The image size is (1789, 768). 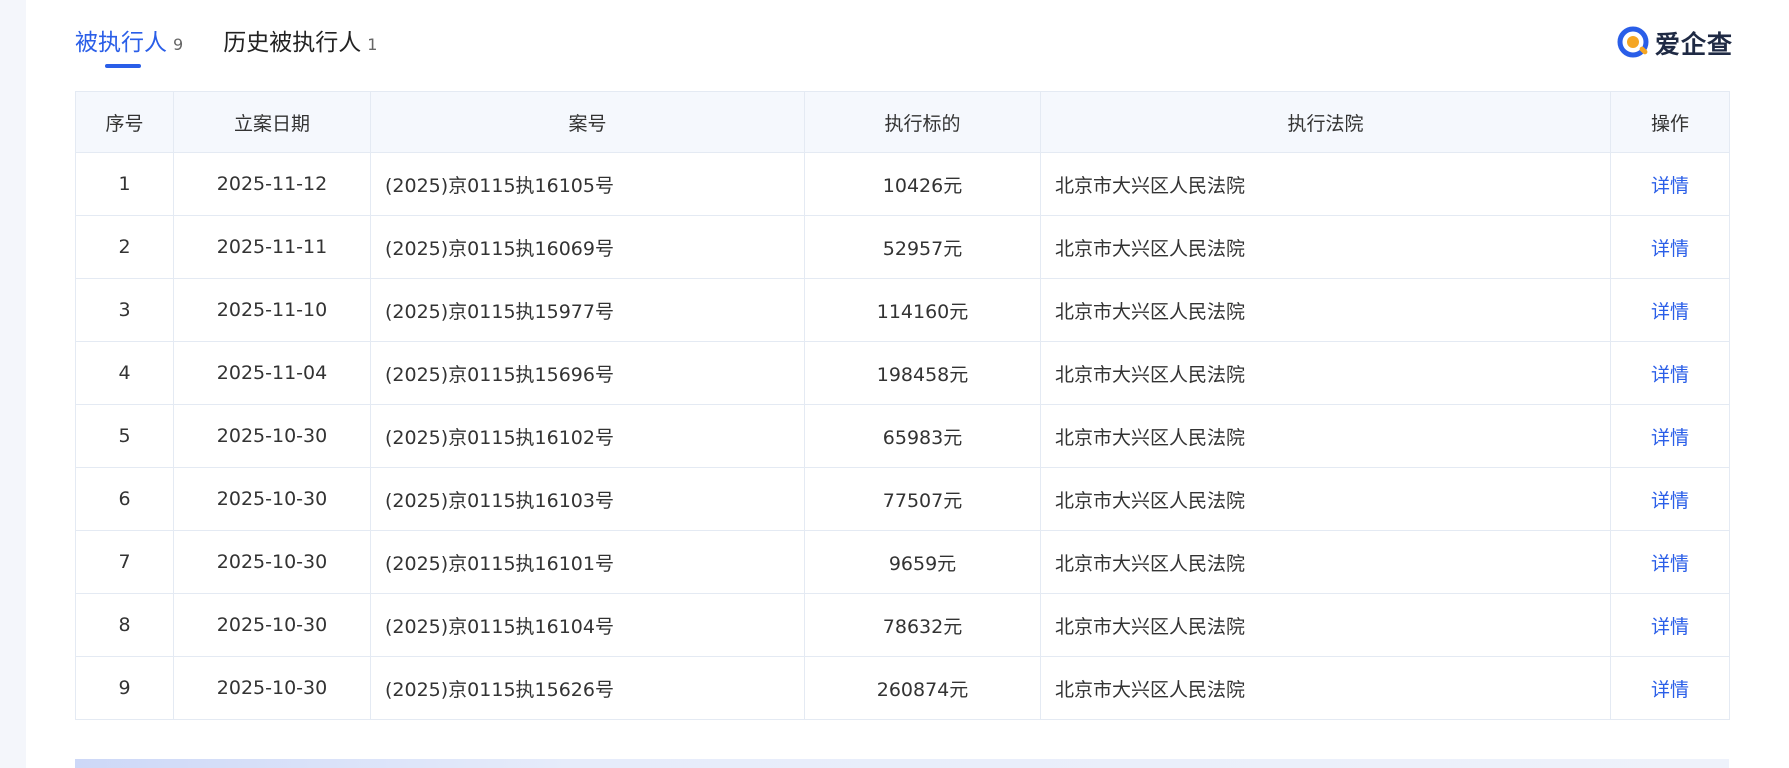 I want to click on brand-name: 爱企查, so click(x=1694, y=44).